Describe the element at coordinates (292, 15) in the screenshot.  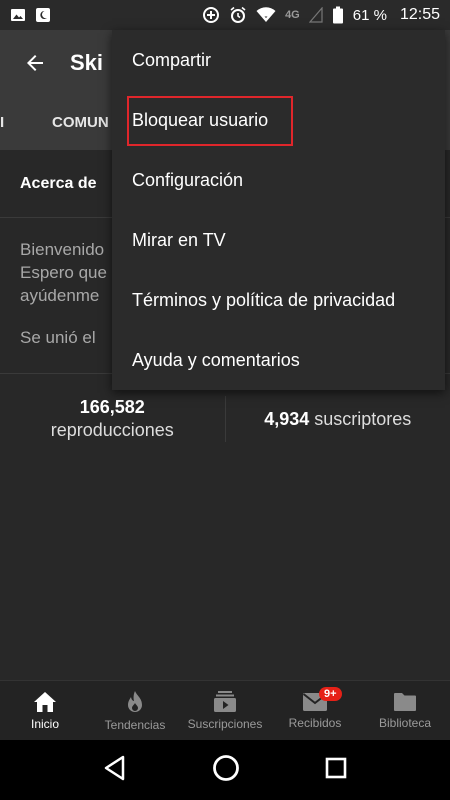
I see `network-type-indicator: 4G` at that location.